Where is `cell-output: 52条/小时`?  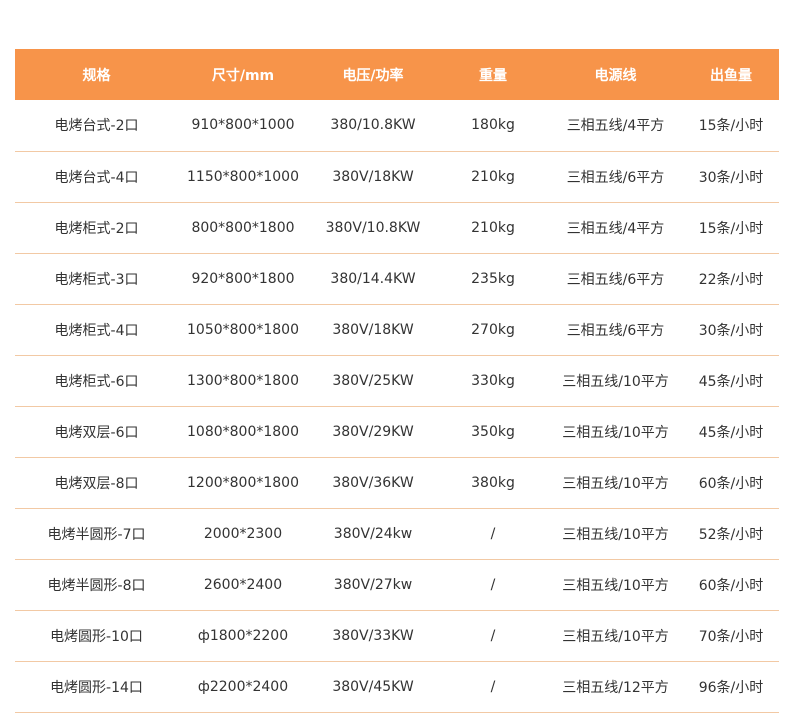 cell-output: 52条/小时 is located at coordinates (731, 534).